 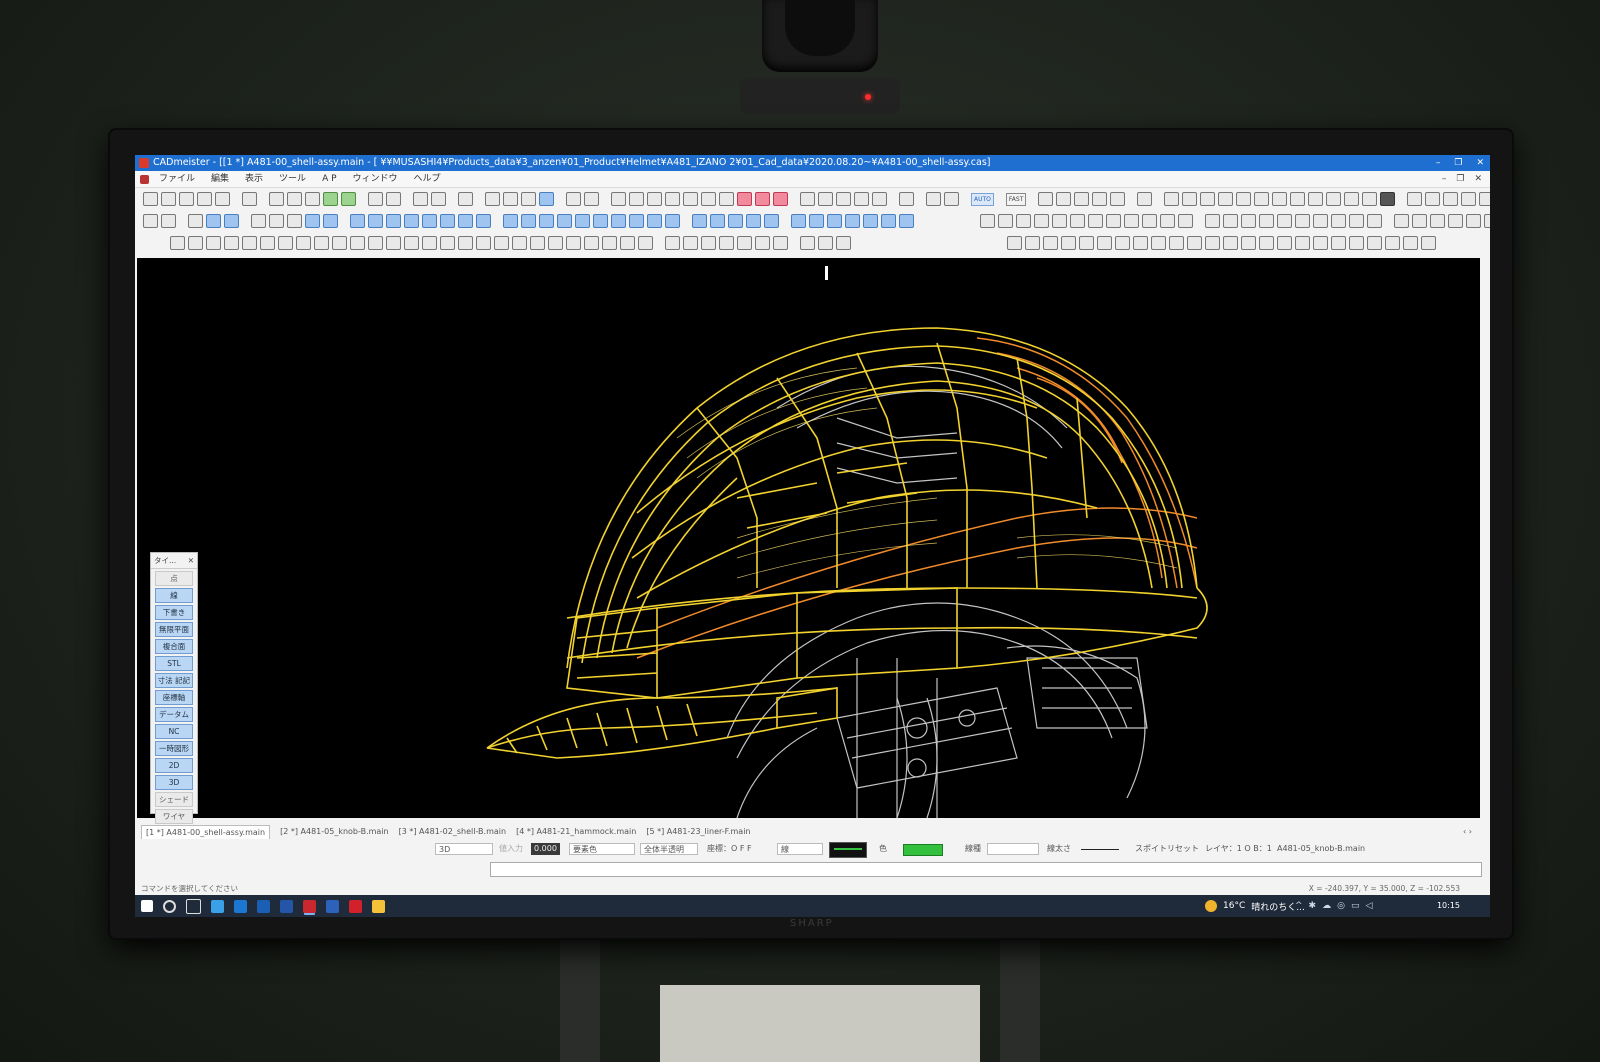 What do you see at coordinates (263, 906) in the screenshot?
I see `outlook-icon` at bounding box center [263, 906].